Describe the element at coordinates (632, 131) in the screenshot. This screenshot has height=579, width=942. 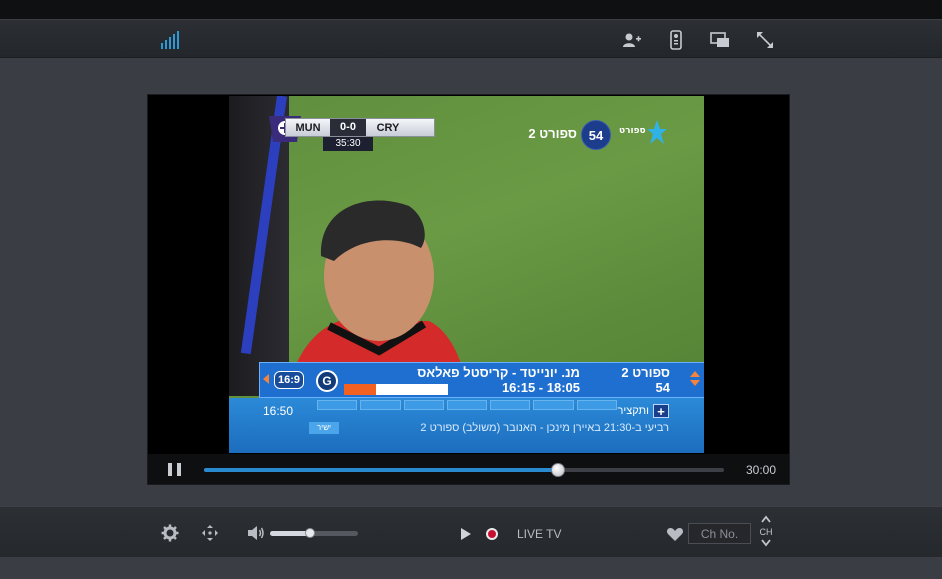
I see `svg-text: ספורט` at that location.